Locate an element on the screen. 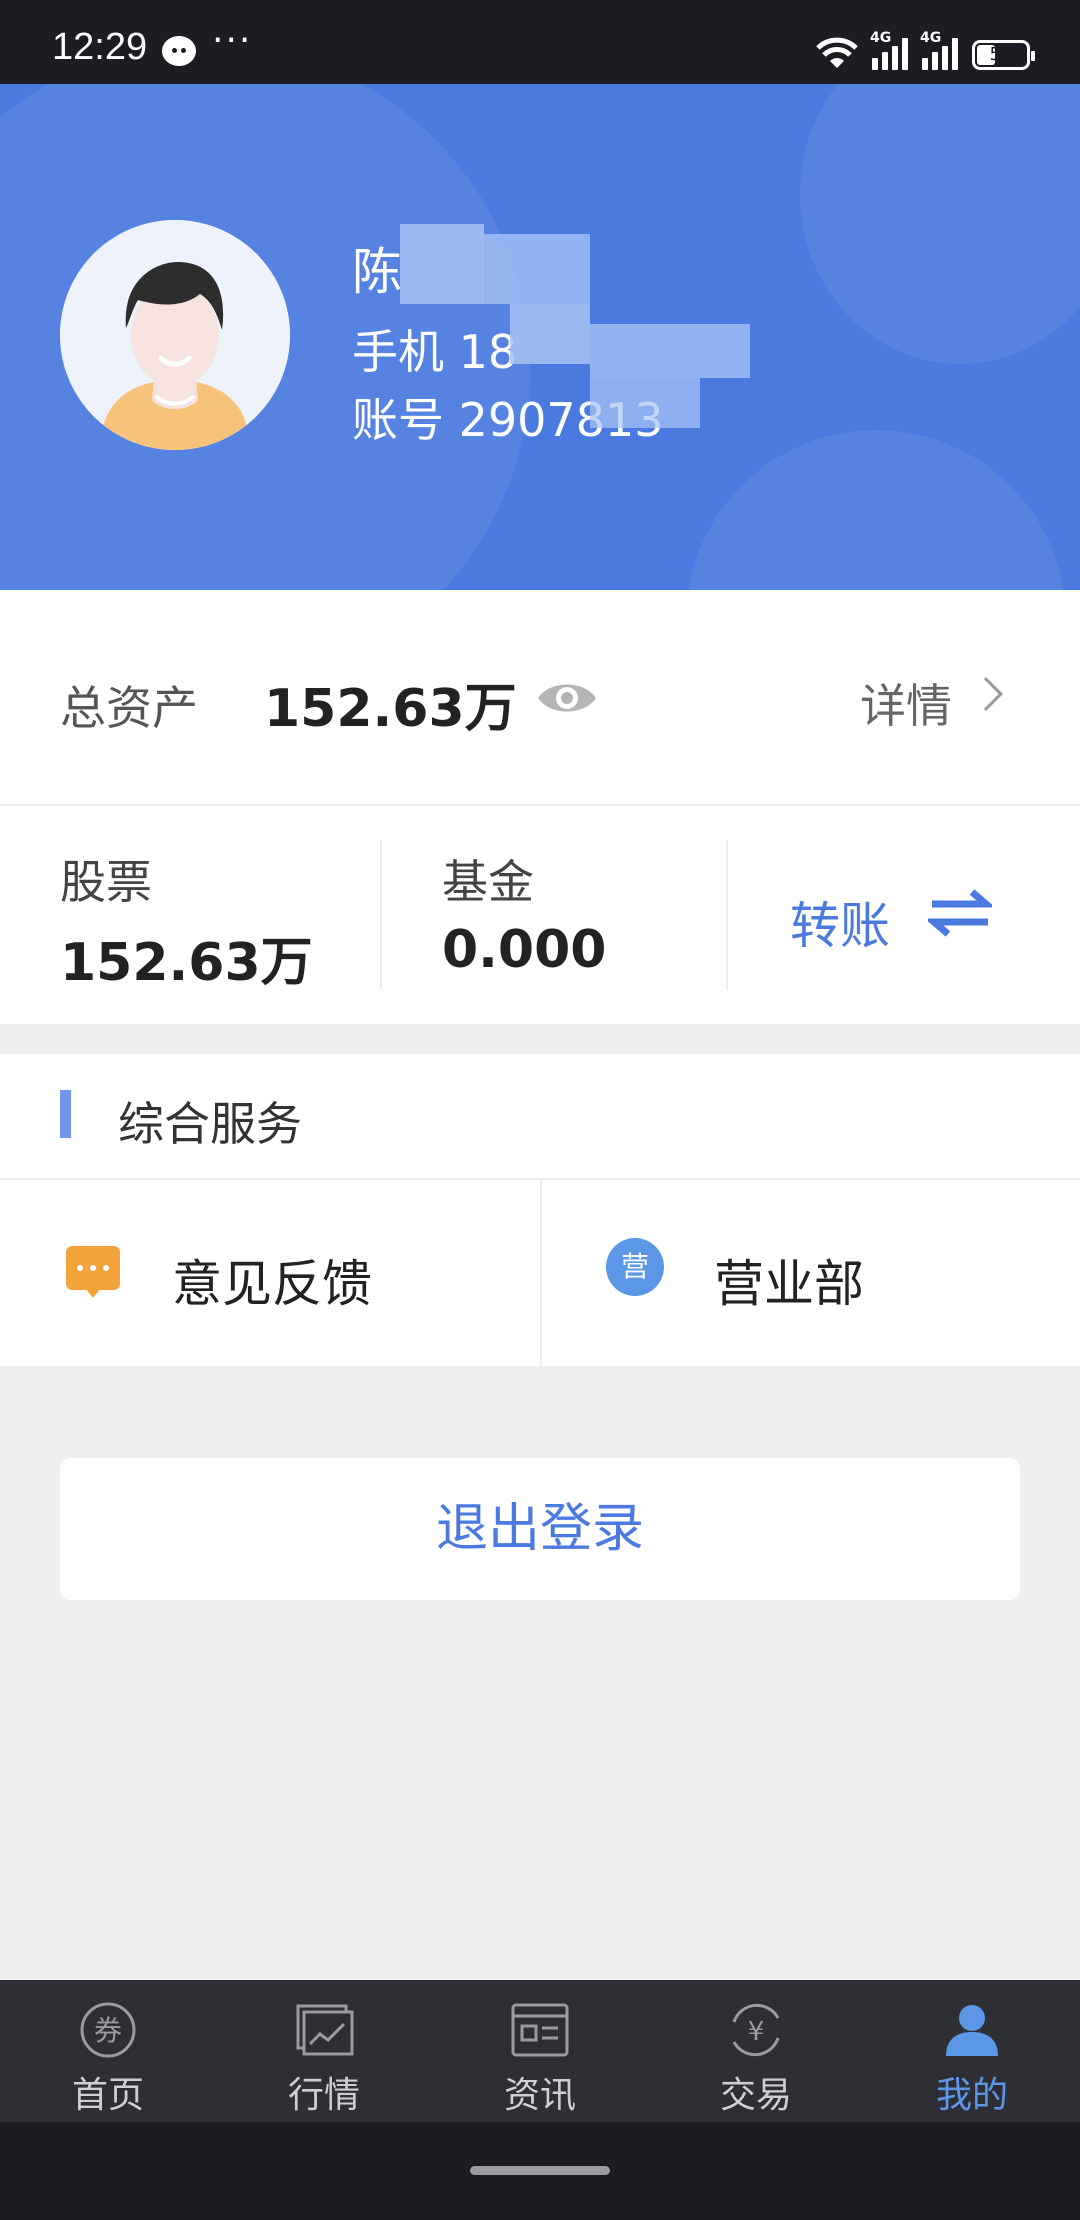 The image size is (1080, 2220). status-icons: 4G 4G 51 is located at coordinates (925, 50).